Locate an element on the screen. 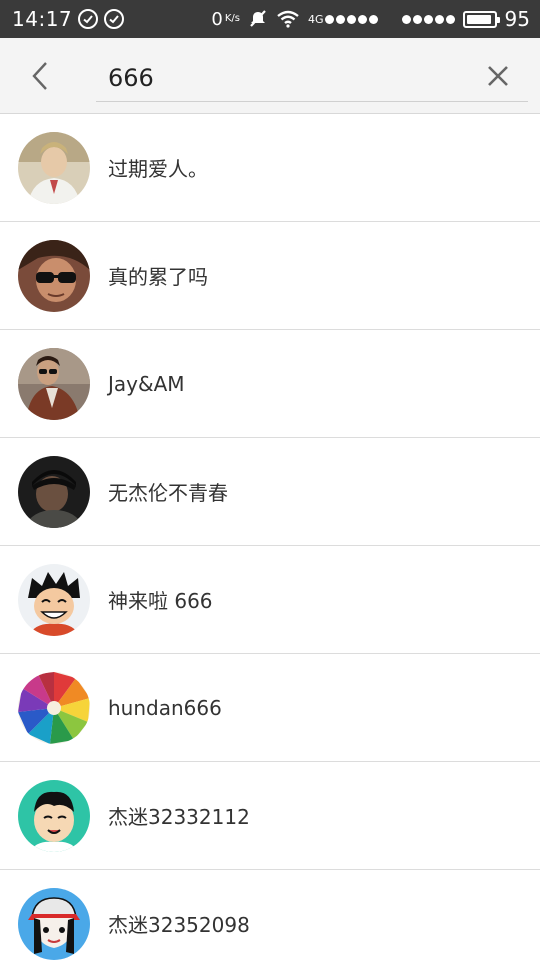  list-item: 杰迷32352098 is located at coordinates (270, 915).